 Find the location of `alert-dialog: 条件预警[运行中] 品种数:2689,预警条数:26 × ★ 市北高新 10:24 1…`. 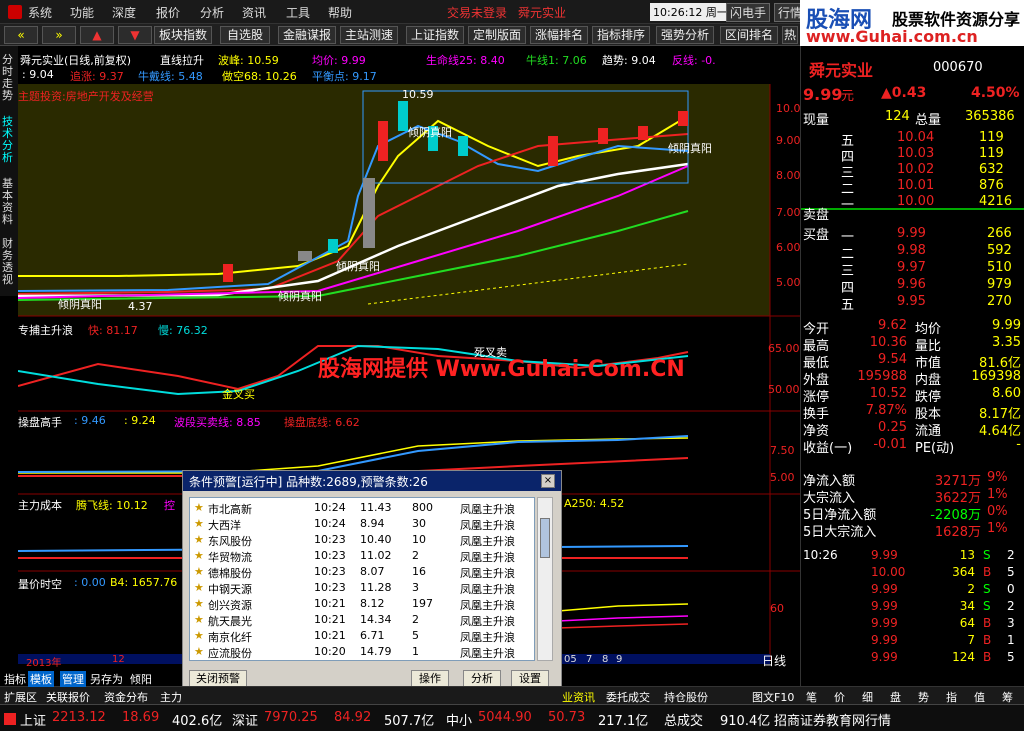

alert-dialog: 条件预警[运行中] 品种数:2689,预警条数:26 × ★ 市北高新 10:24 1… is located at coordinates (372, 580).